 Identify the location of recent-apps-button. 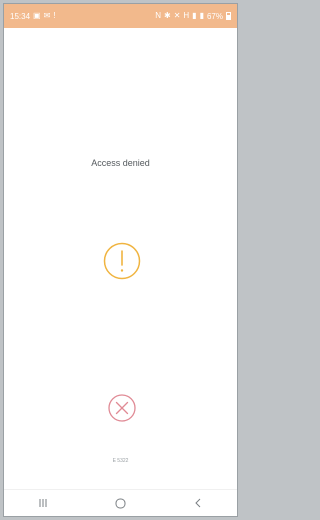
(43, 503).